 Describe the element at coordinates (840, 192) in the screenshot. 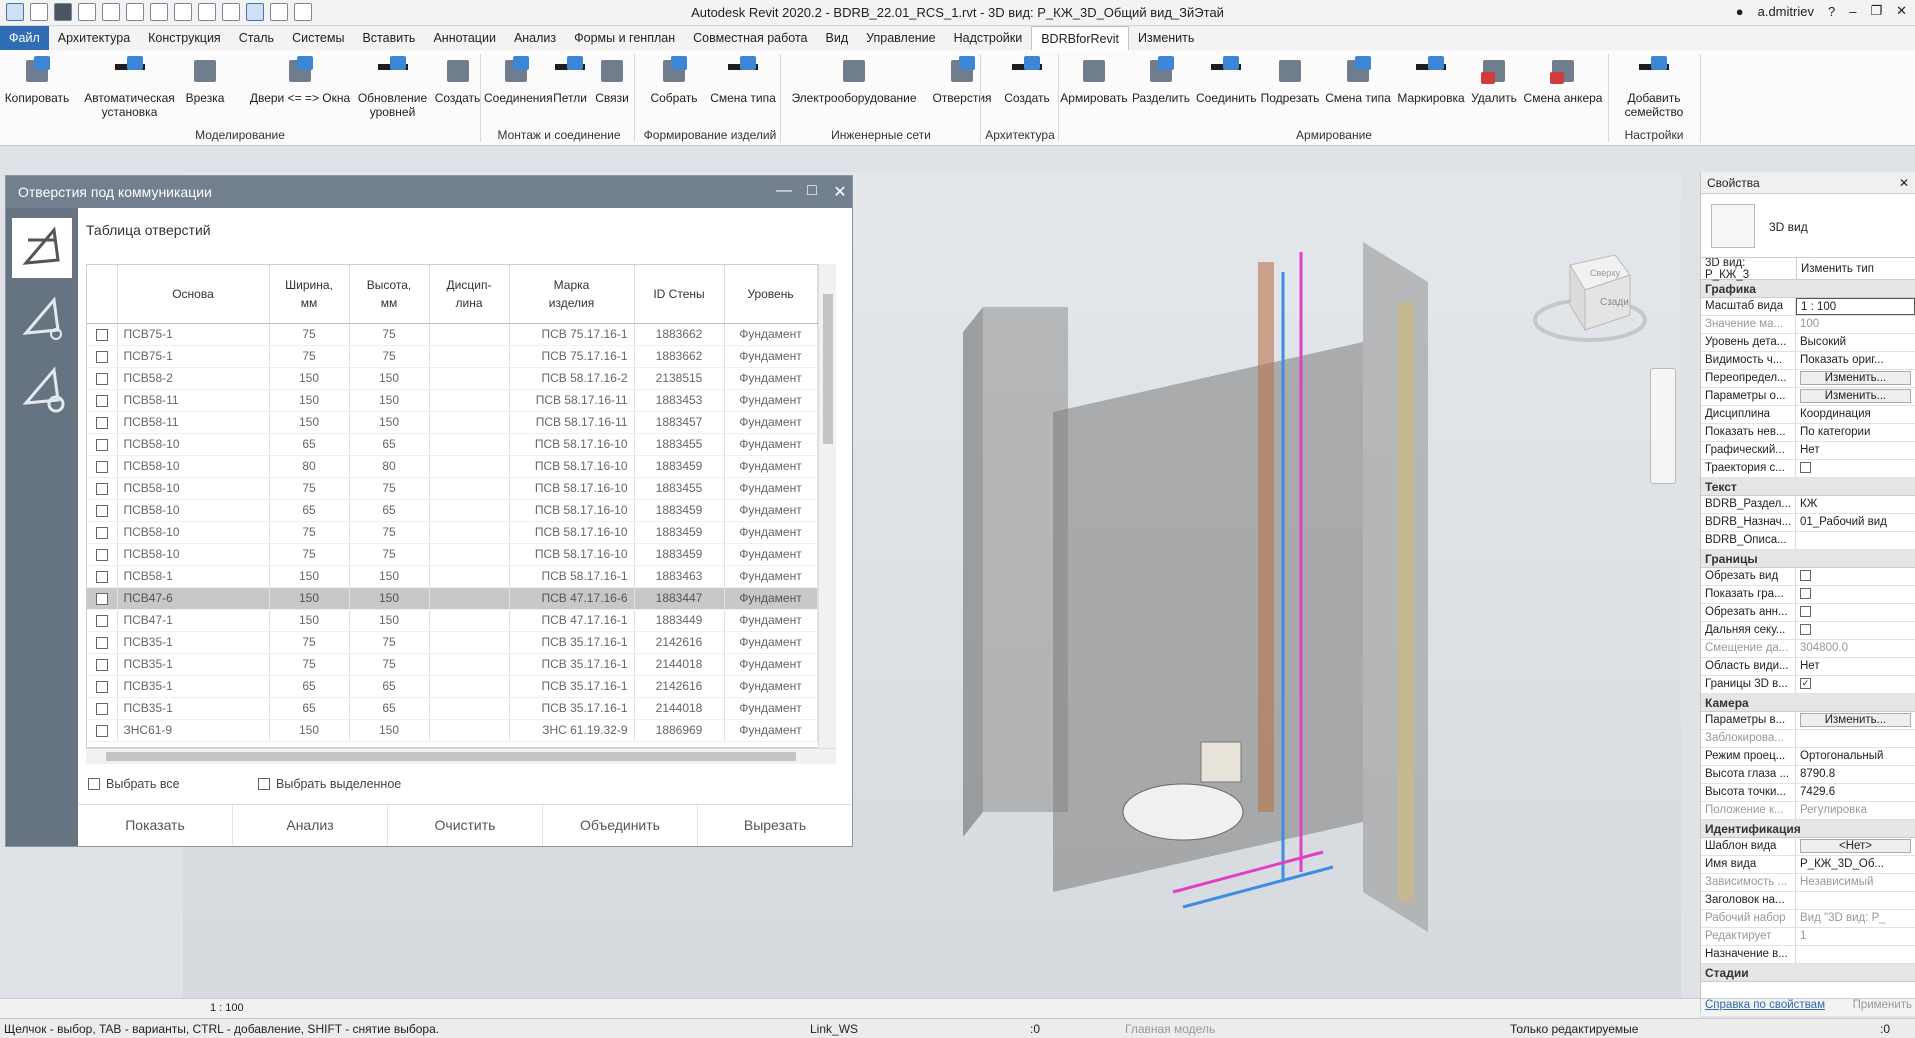

I see `dialog-close-button: ✕` at that location.